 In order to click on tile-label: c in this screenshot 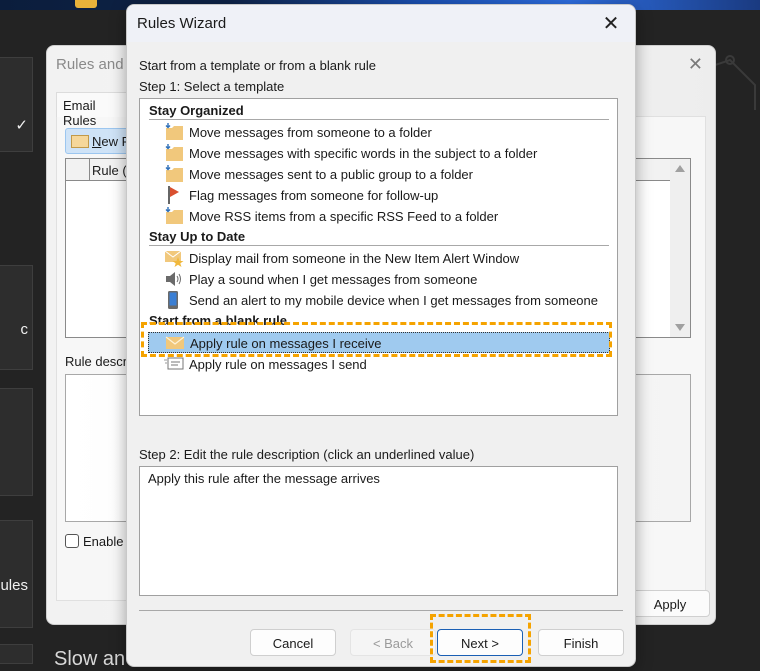, I will do `click(24, 329)`.